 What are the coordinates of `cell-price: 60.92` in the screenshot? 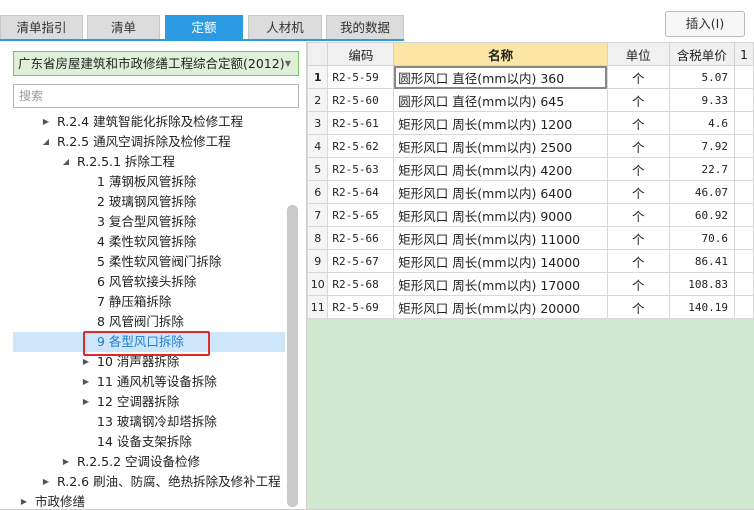 It's located at (702, 215).